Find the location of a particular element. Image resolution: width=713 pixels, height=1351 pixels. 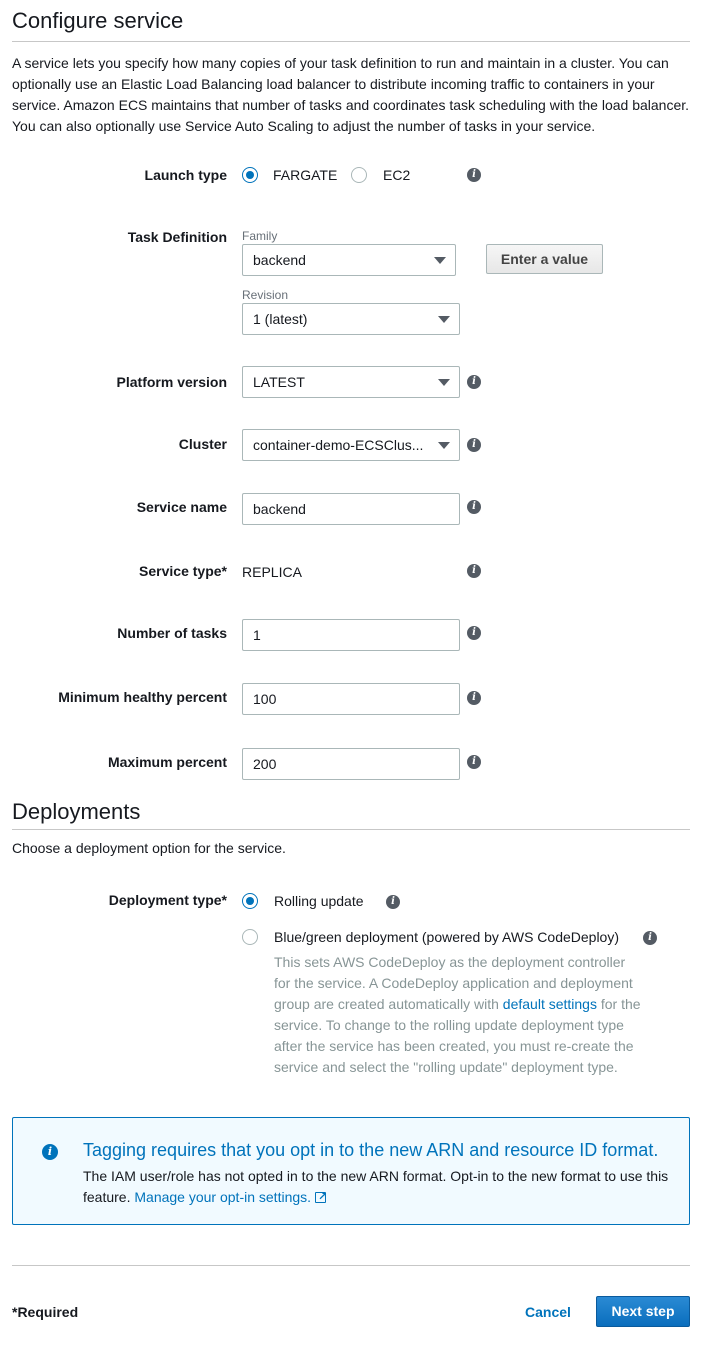

platform-version-info-icon: i is located at coordinates (474, 382).